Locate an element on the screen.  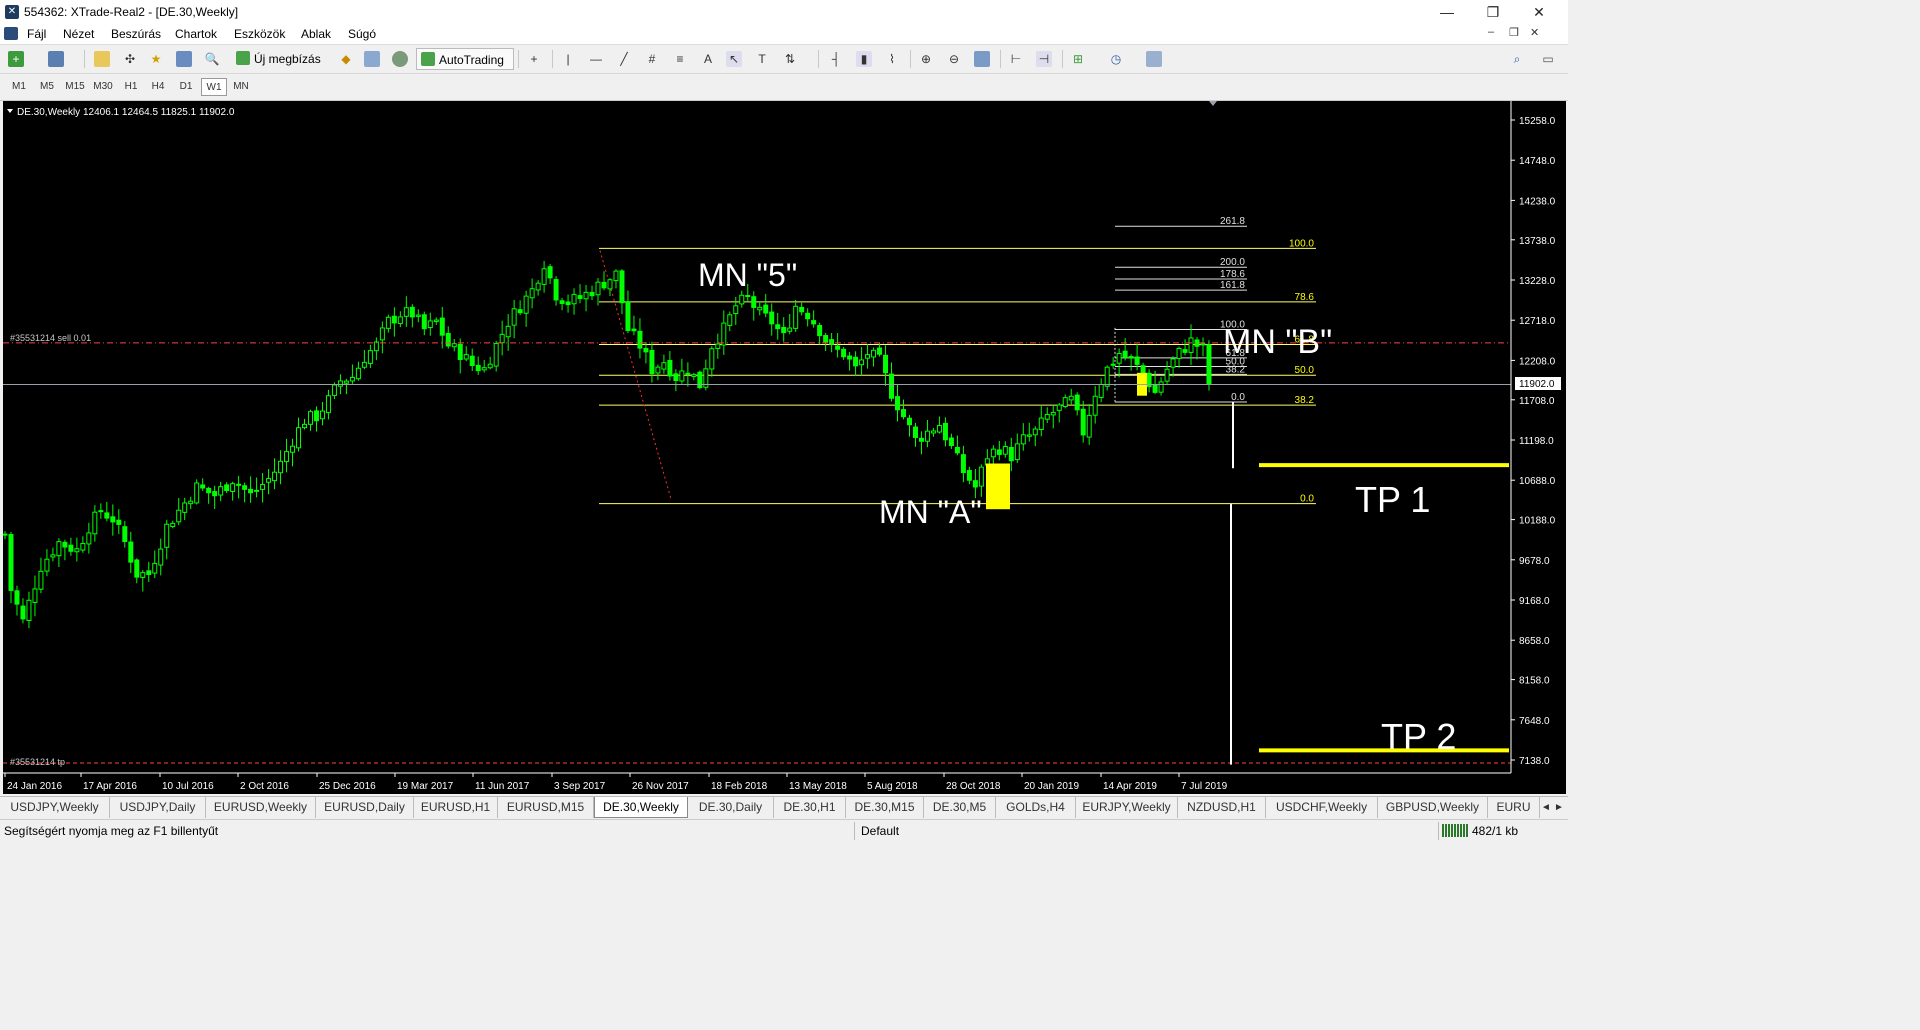
search-icon: ⌕ is located at coordinates (1517, 59).